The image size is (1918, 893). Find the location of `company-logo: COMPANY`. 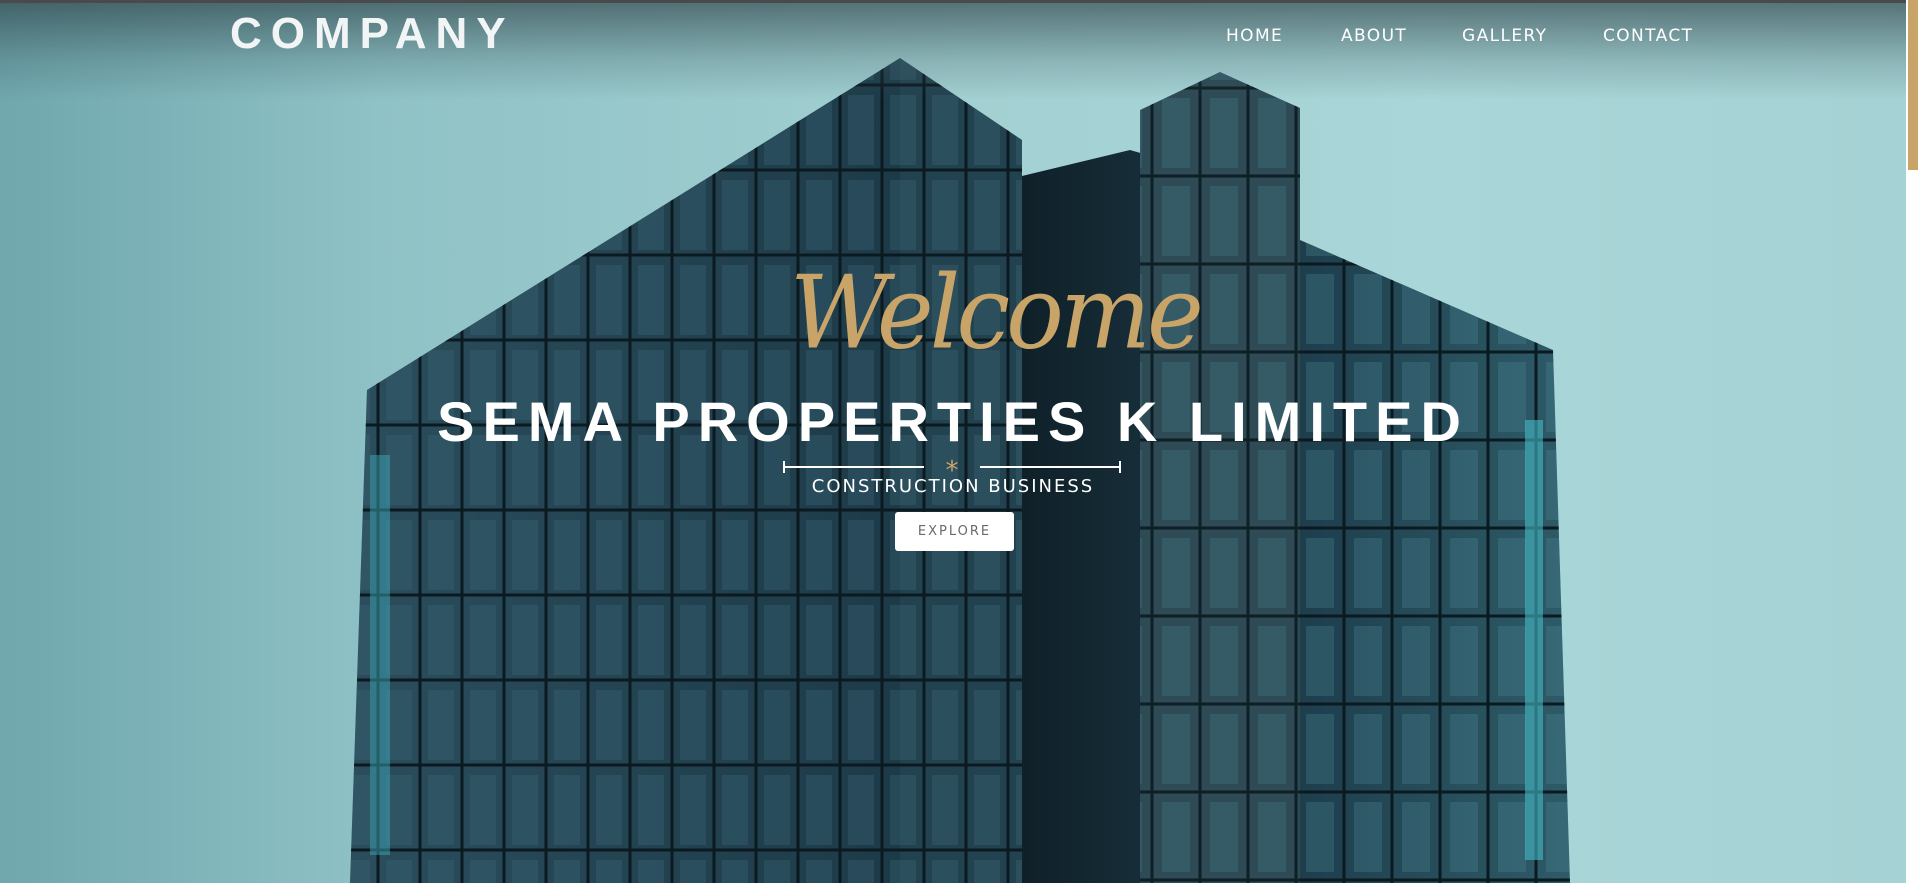

company-logo: COMPANY is located at coordinates (372, 34).